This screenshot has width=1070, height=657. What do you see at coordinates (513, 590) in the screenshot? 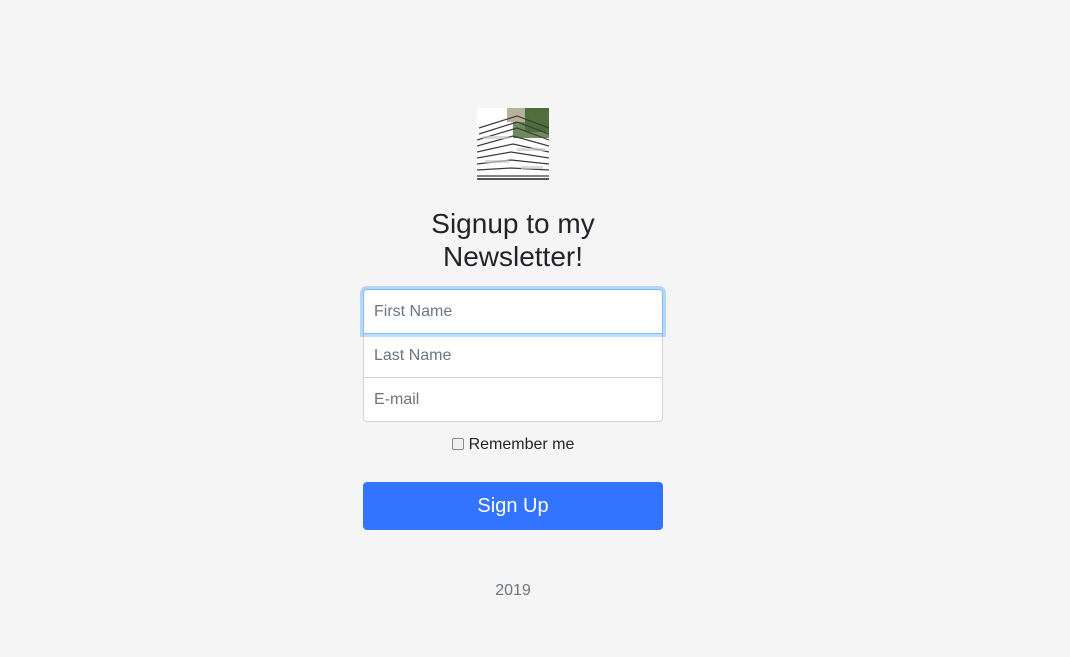
I see `footer-year: 2019` at bounding box center [513, 590].